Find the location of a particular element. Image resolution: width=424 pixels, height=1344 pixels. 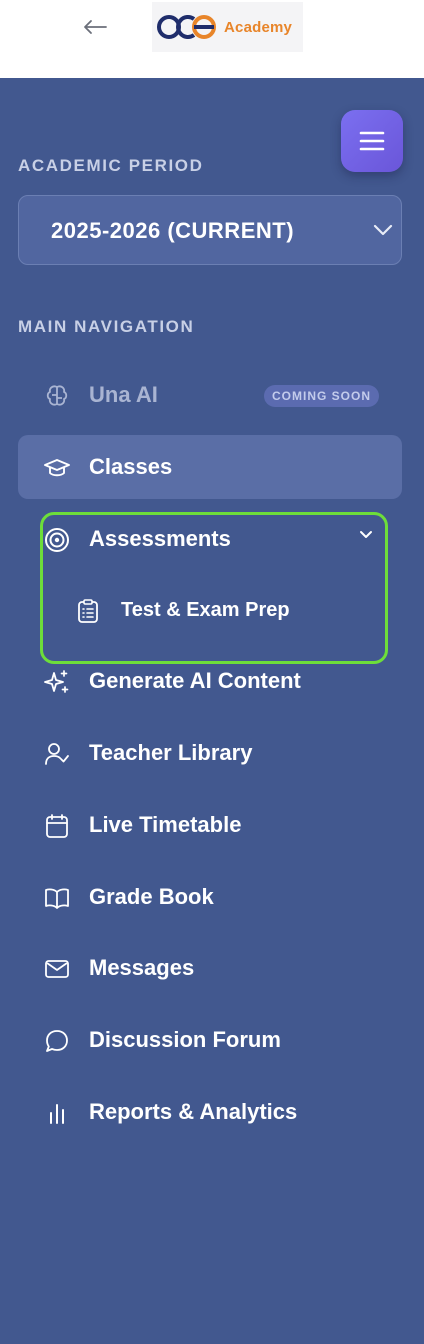

nav-item-teacher-library: Teacher Library is located at coordinates (210, 753).